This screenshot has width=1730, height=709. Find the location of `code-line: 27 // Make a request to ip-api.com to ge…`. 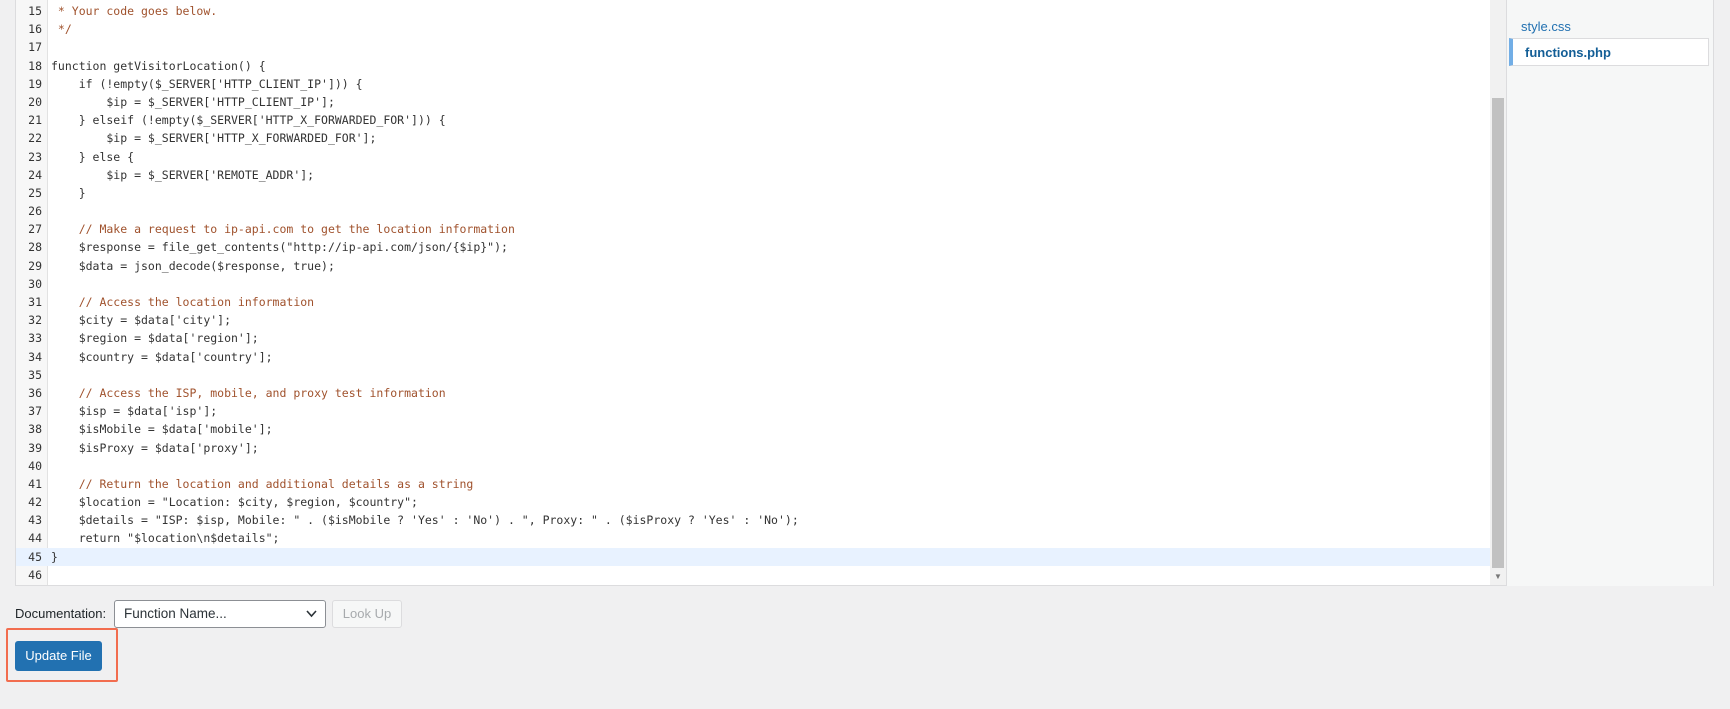

code-line: 27 // Make a request to ip-api.com to ge… is located at coordinates (753, 229).